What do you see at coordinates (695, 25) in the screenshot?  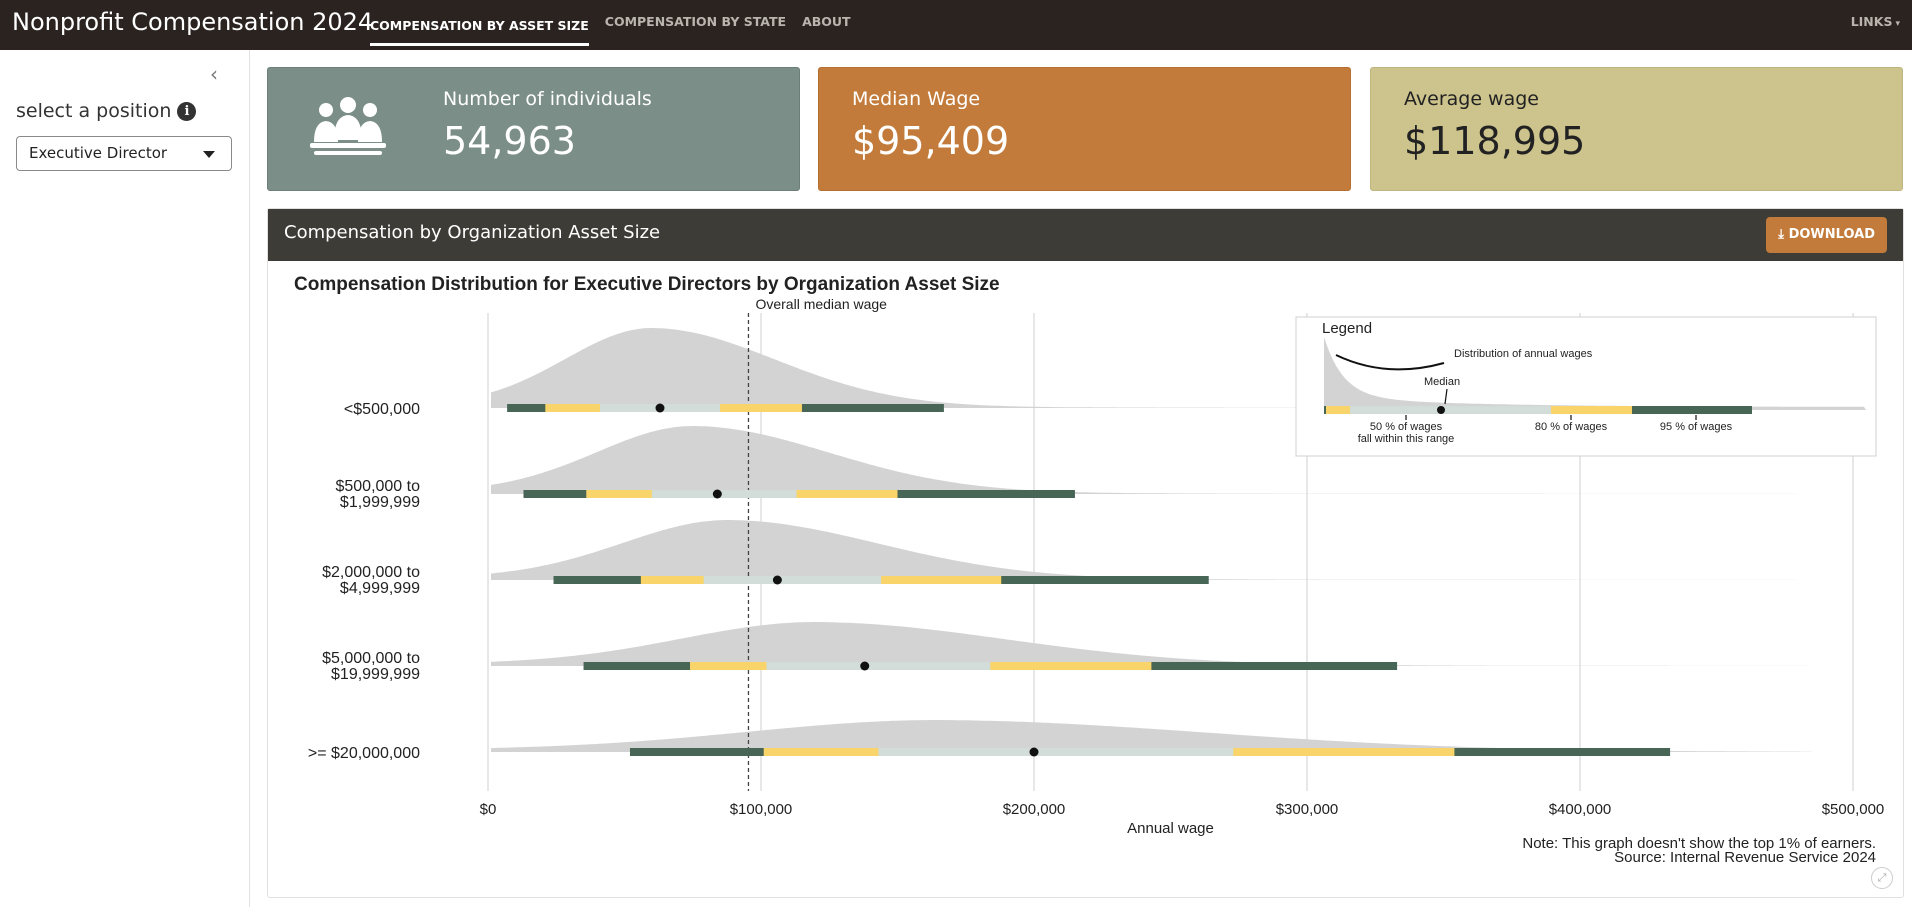 I see `tab-compensation-by-state: COMPENSATION BY STATE` at bounding box center [695, 25].